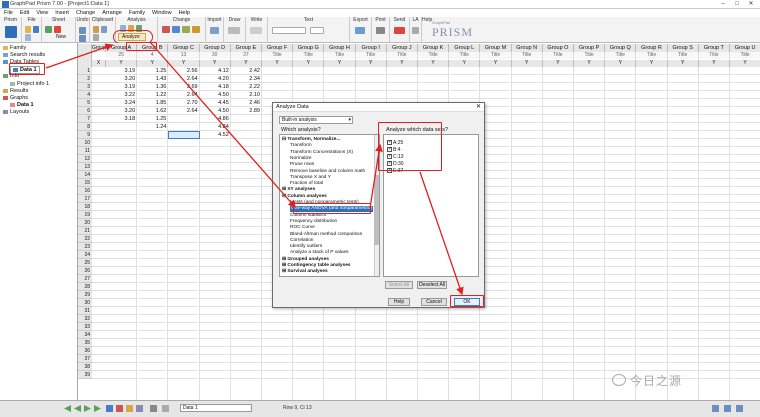 Image resolution: width=760 pixels, height=417 pixels. What do you see at coordinates (97, 408) in the screenshot?
I see `last-sheet-icon` at bounding box center [97, 408].